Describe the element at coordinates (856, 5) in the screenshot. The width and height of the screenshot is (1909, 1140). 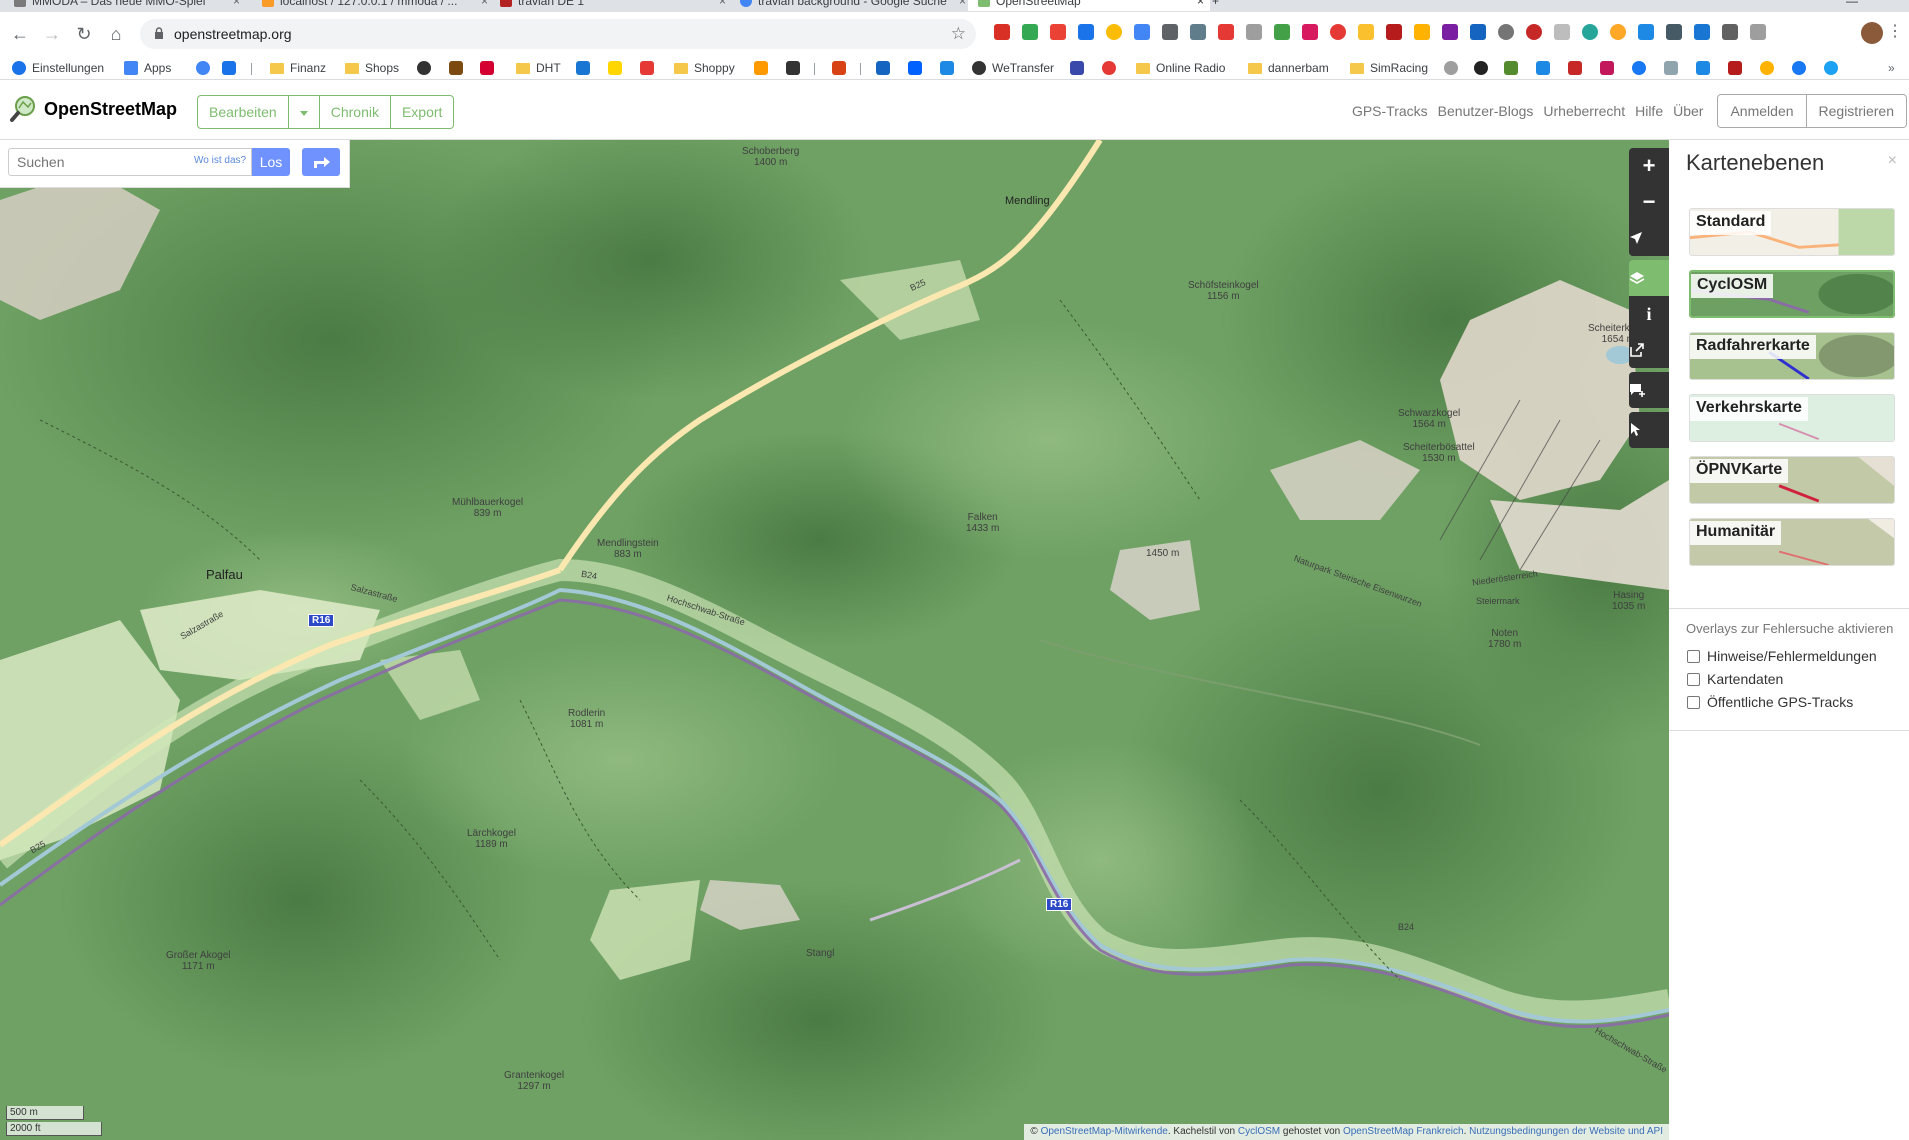
I see `browser-tab: travian background - Google Suche ×` at that location.